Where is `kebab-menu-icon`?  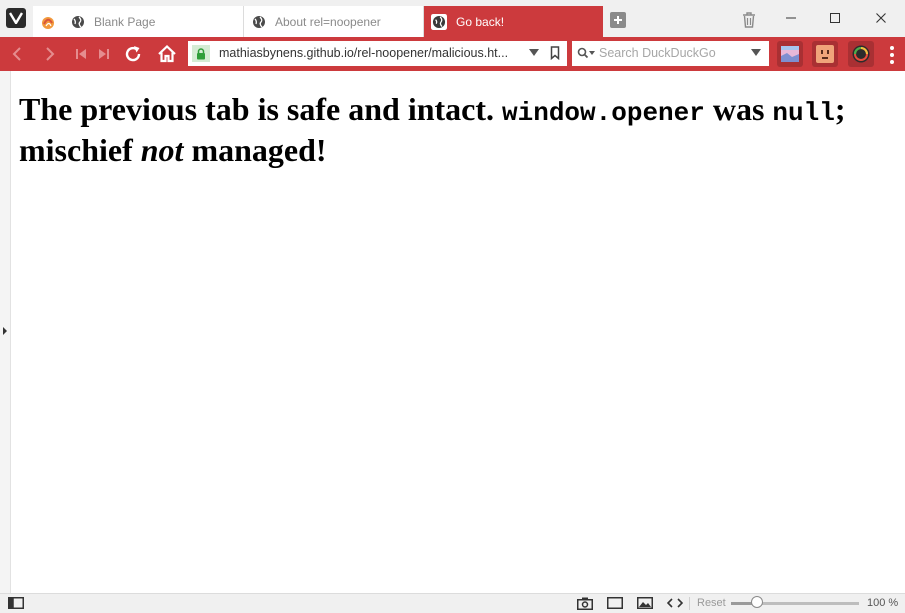 kebab-menu-icon is located at coordinates (892, 55).